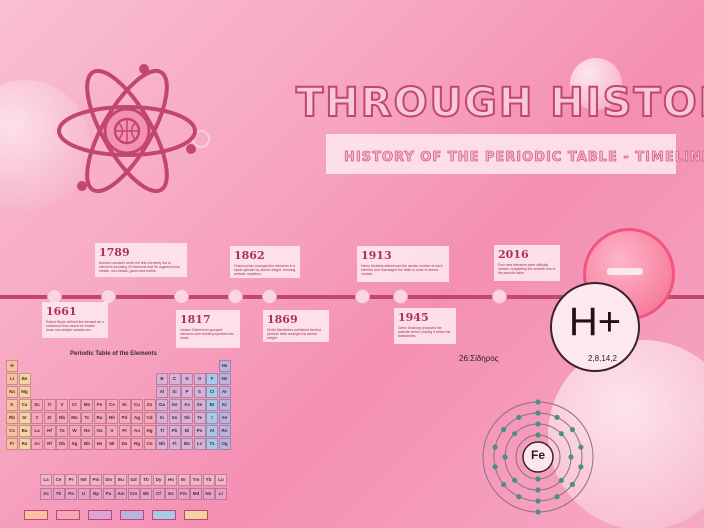 This screenshot has height=528, width=704. I want to click on element-cell: Ti, so click(49, 405).